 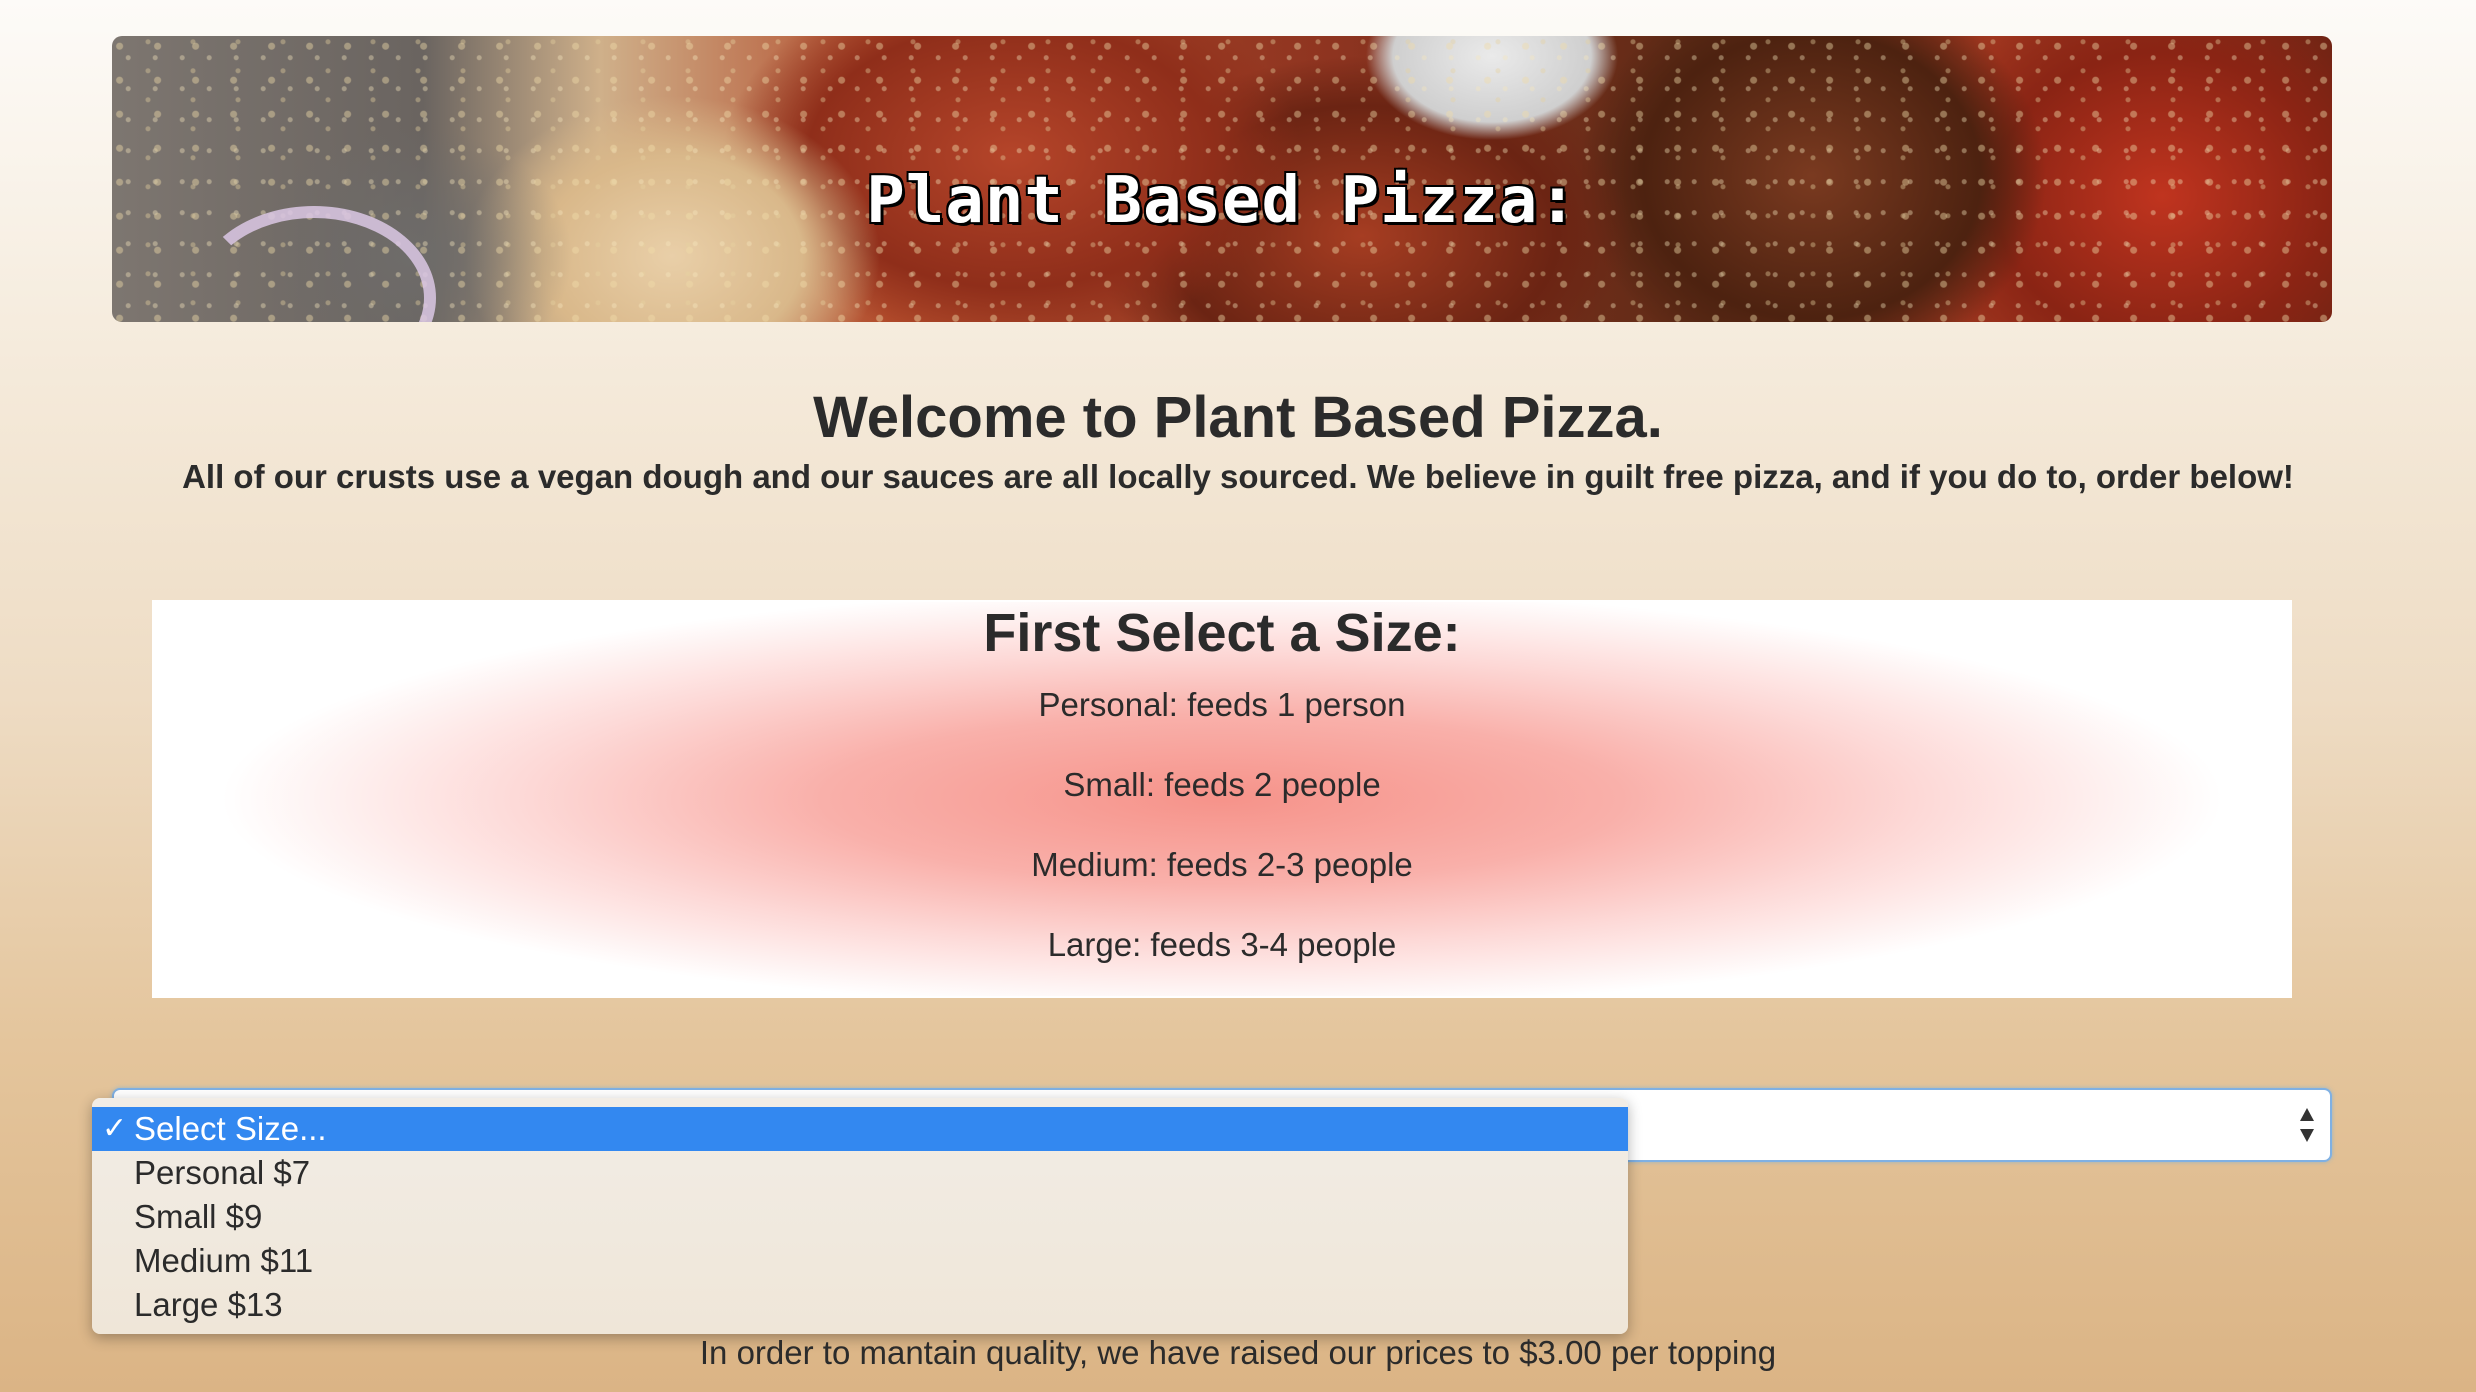 I want to click on size-line-medium: Medium: feeds 2-3 people, so click(x=1222, y=864).